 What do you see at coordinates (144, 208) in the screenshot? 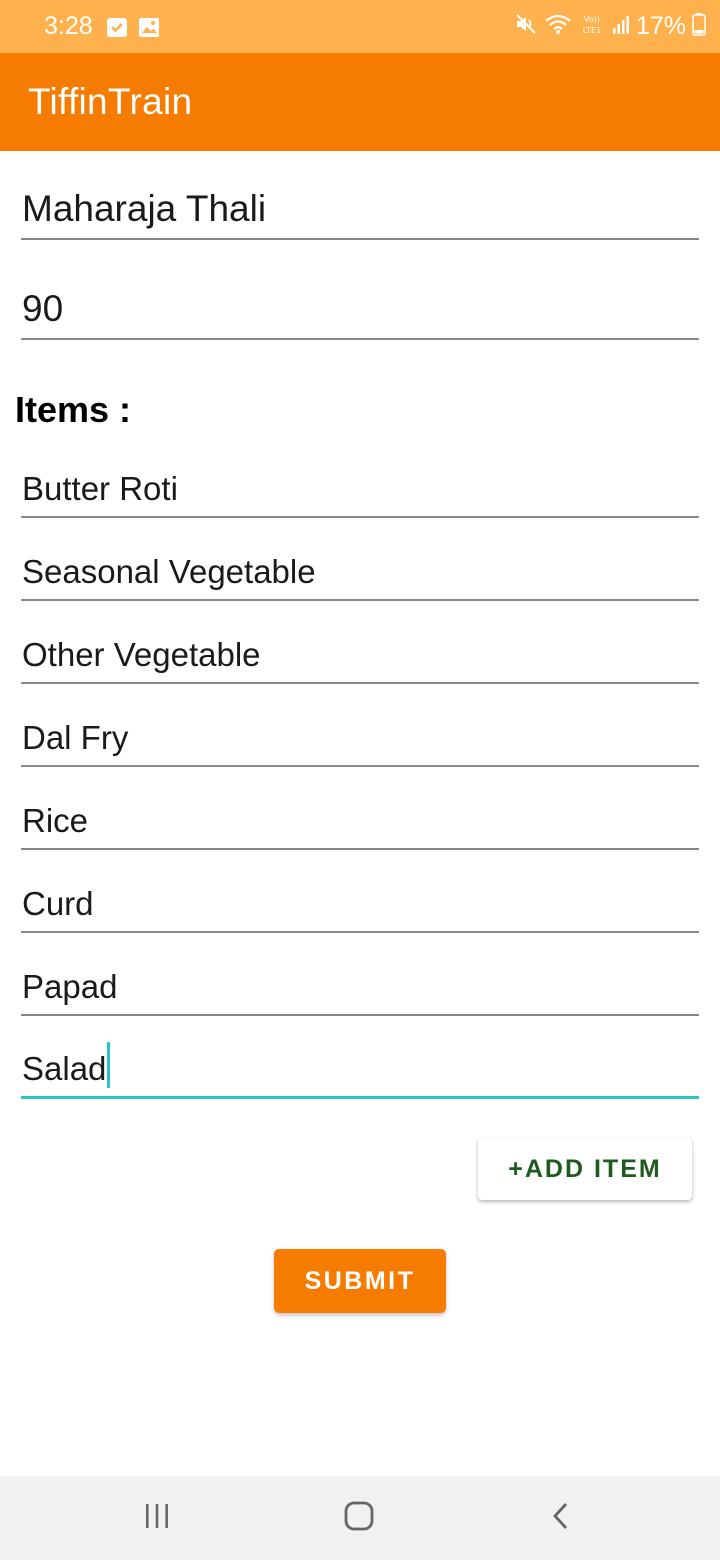
I see `thali-name-value: Maharaja Thali` at bounding box center [144, 208].